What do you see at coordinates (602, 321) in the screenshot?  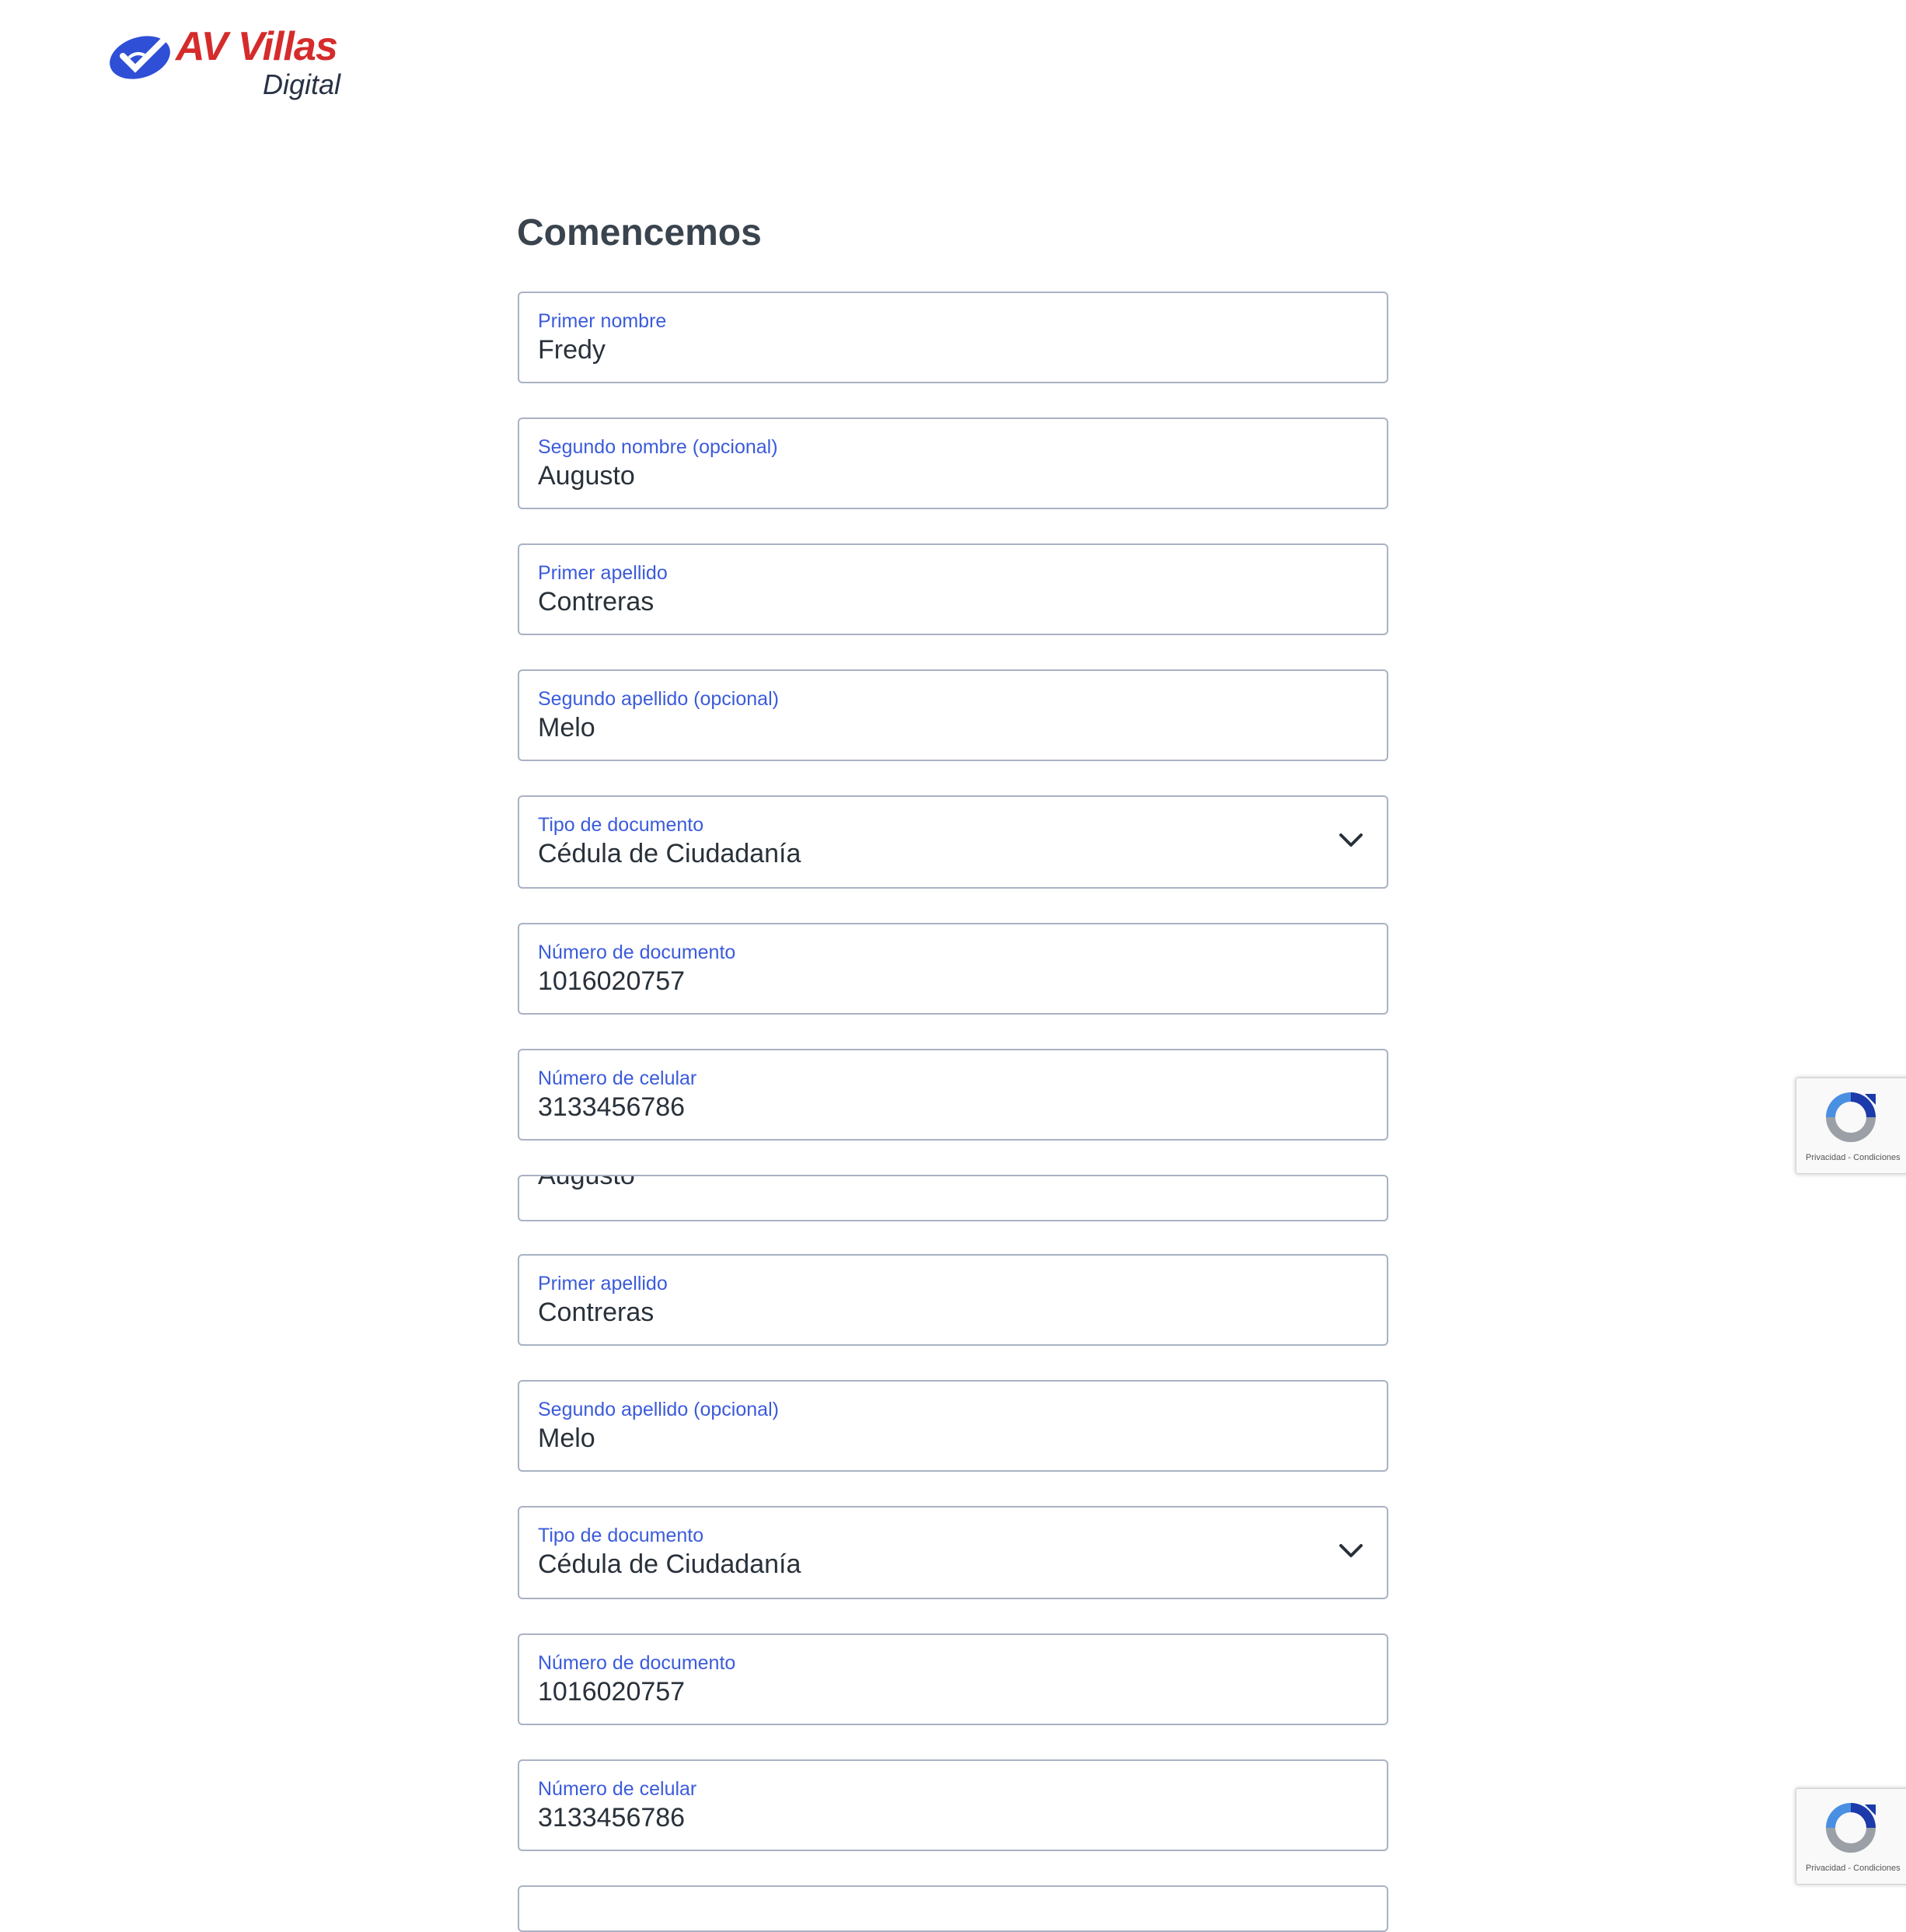 I see `field-label: Primer nombre` at bounding box center [602, 321].